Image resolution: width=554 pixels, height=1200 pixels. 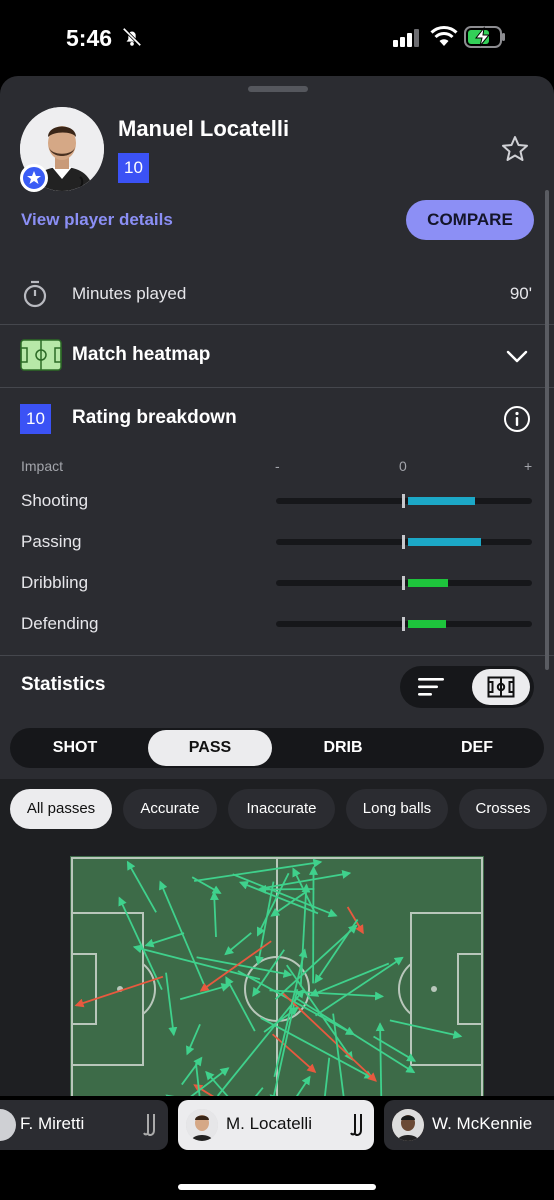 What do you see at coordinates (277, 1187) in the screenshot?
I see `home-indicator` at bounding box center [277, 1187].